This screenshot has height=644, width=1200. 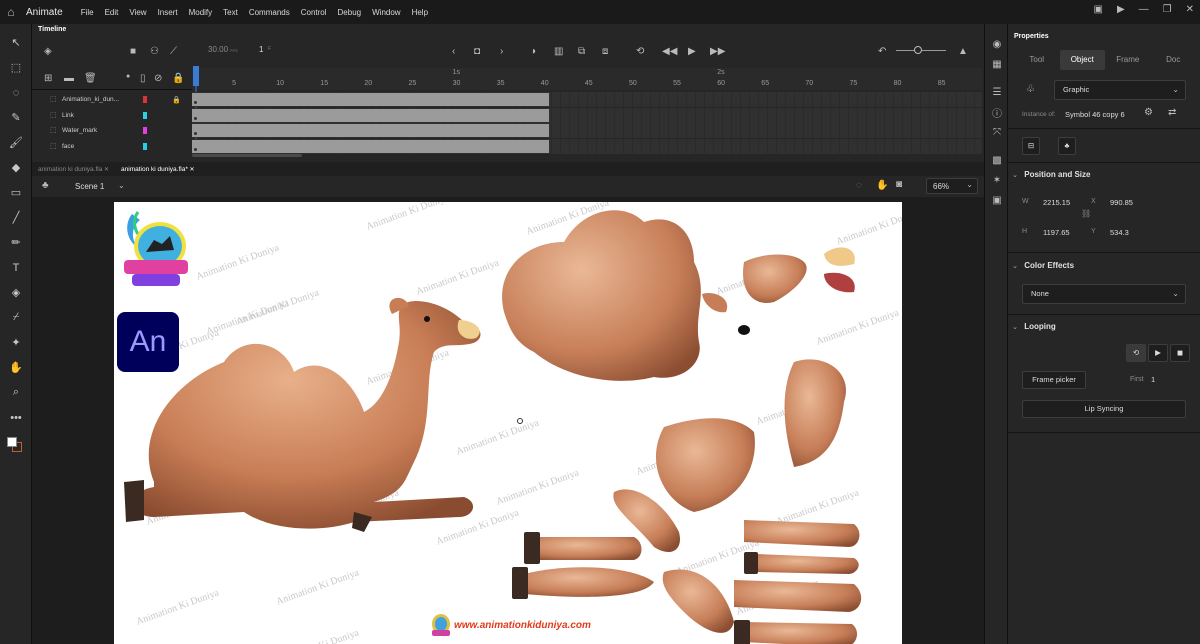 I want to click on step-forward-icon: ▶▶, so click(x=717, y=51).